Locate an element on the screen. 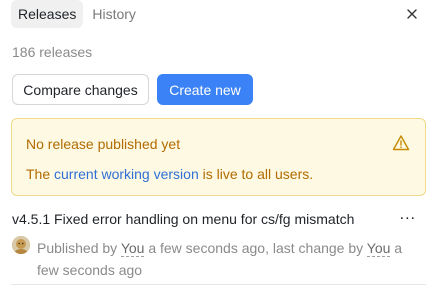 The width and height of the screenshot is (430, 288). changer-link: You is located at coordinates (378, 248).